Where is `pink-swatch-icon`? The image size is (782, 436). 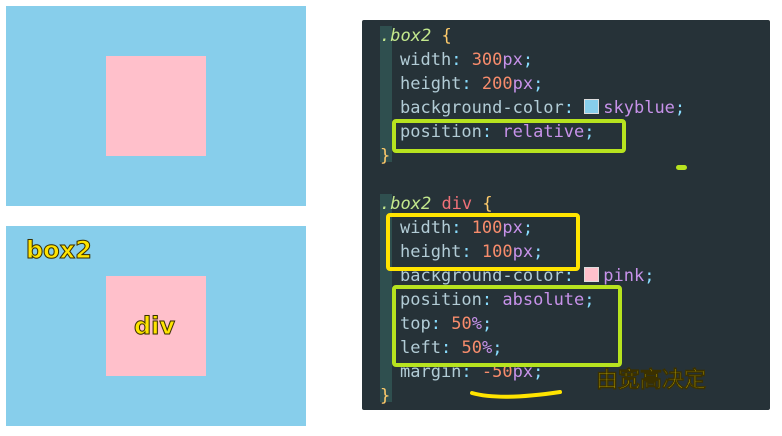 pink-swatch-icon is located at coordinates (592, 274).